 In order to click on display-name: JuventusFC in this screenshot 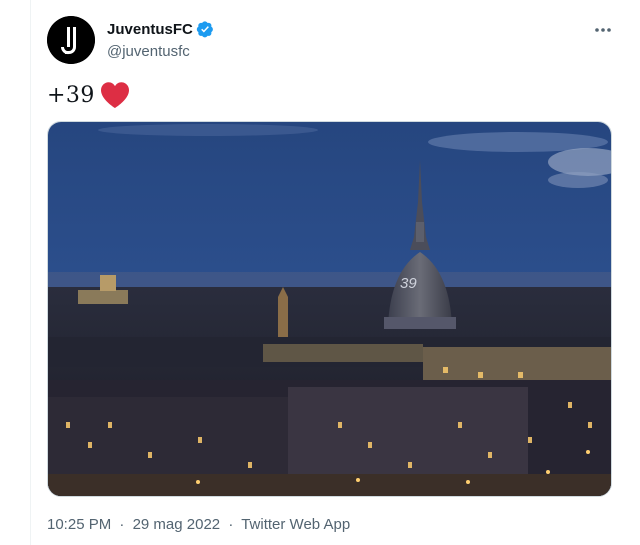, I will do `click(150, 29)`.